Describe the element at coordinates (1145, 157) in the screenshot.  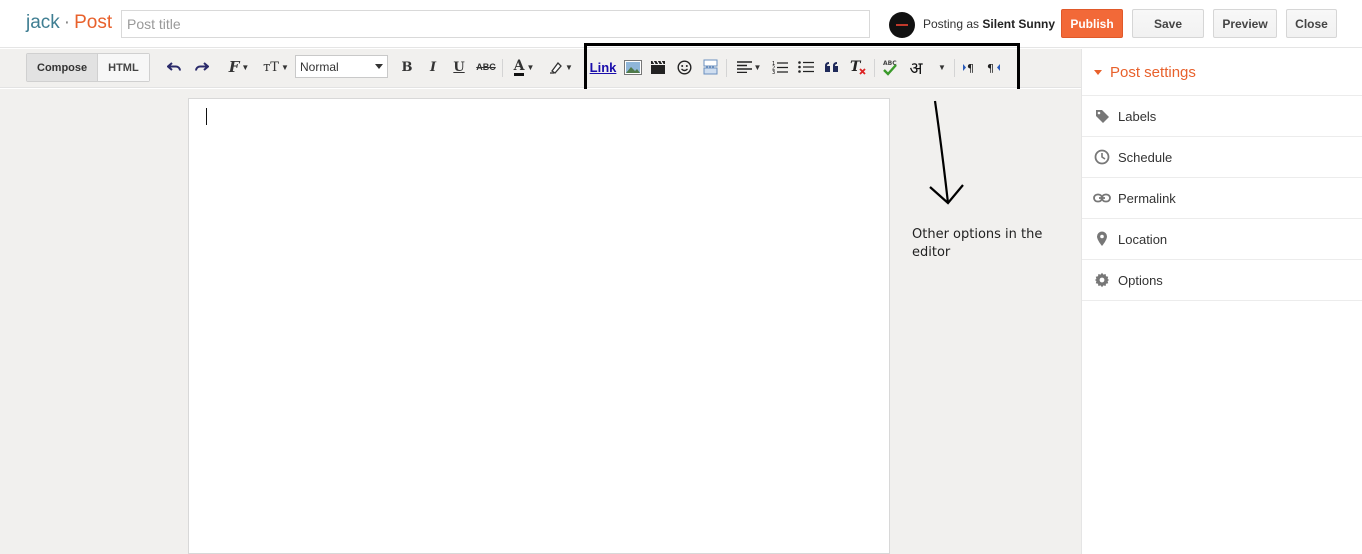
I see `sidebar-item-label: Schedule` at that location.